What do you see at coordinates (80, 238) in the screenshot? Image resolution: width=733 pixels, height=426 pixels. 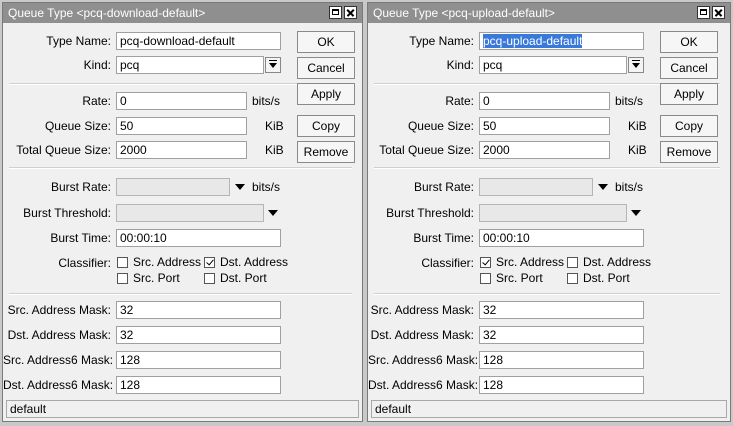 I see `burst-time-label: Burst Time:` at bounding box center [80, 238].